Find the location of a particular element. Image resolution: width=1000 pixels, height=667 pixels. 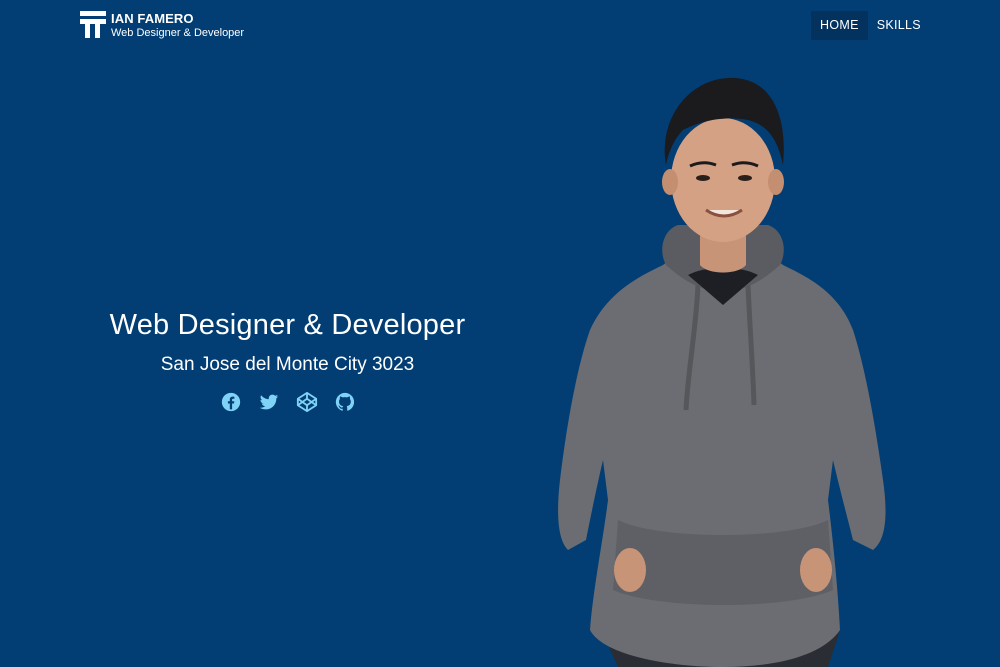

nav-item-home: HOME is located at coordinates (839, 25).